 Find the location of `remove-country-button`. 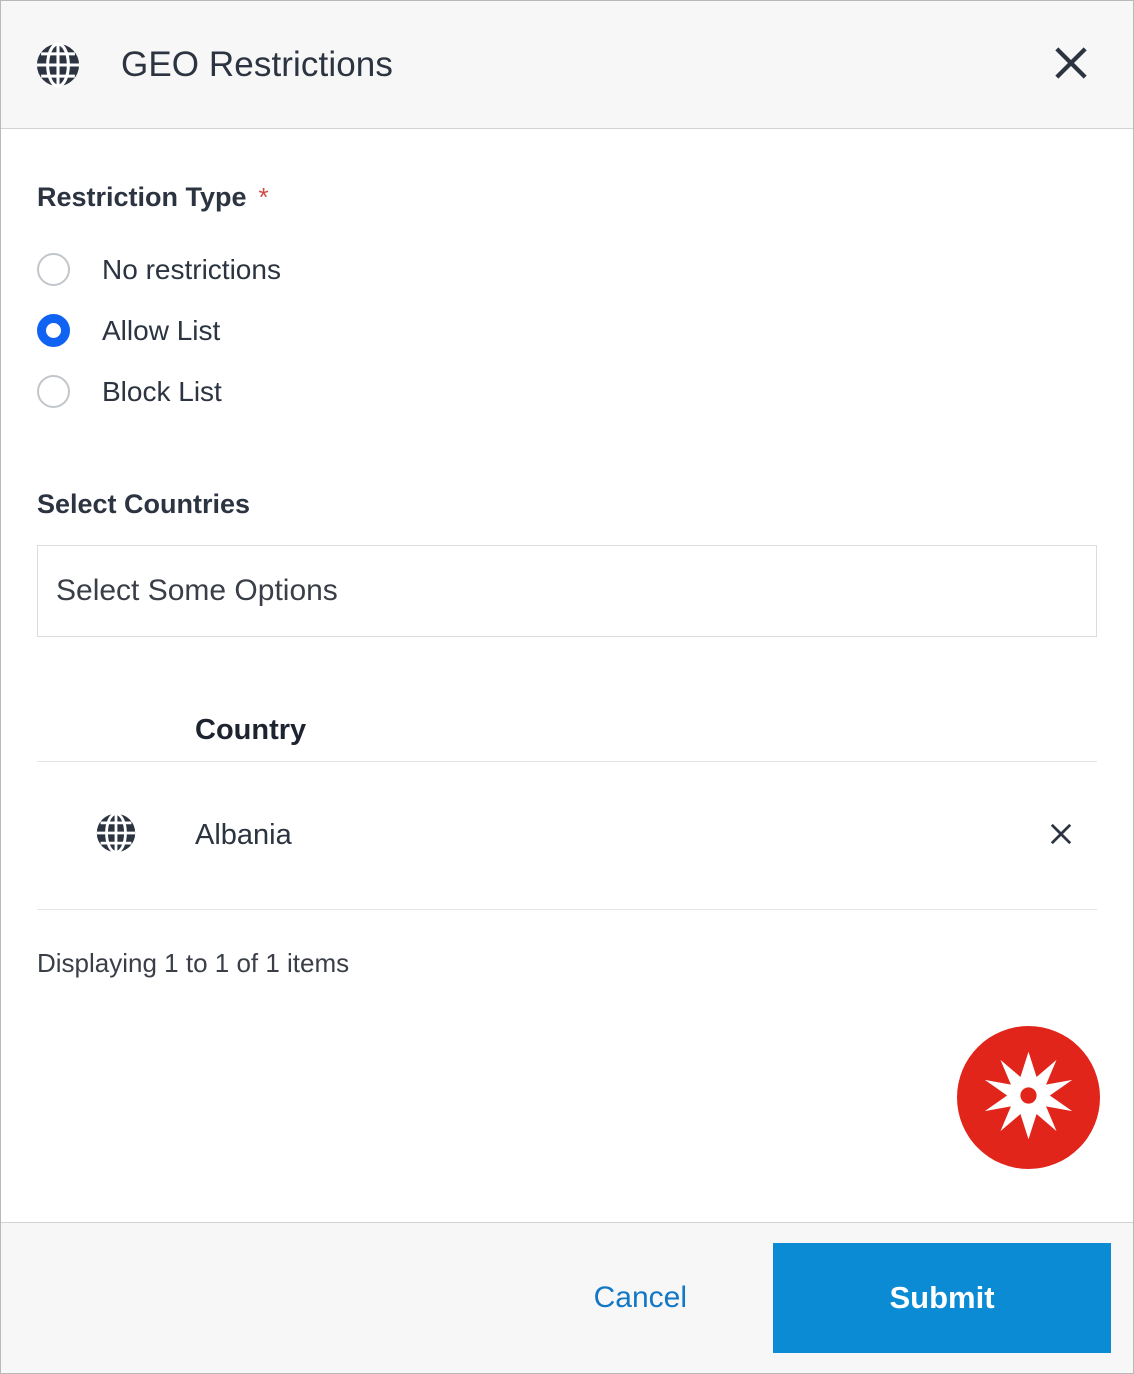

remove-country-button is located at coordinates (1061, 836).